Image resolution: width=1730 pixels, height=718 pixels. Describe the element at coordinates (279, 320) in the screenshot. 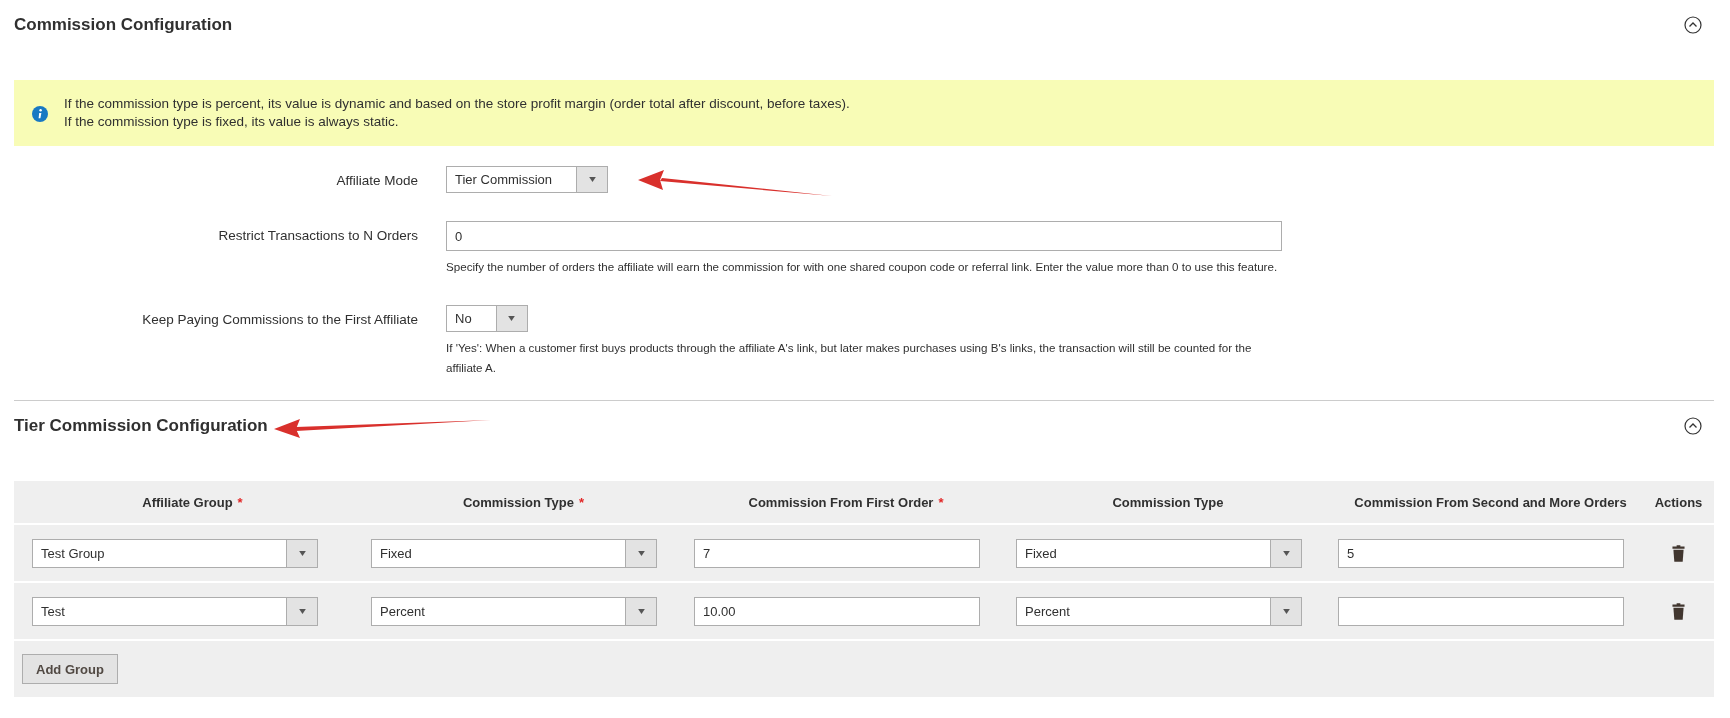

I see `field-label: Keep Paying Commissions to the First Affiliate` at that location.